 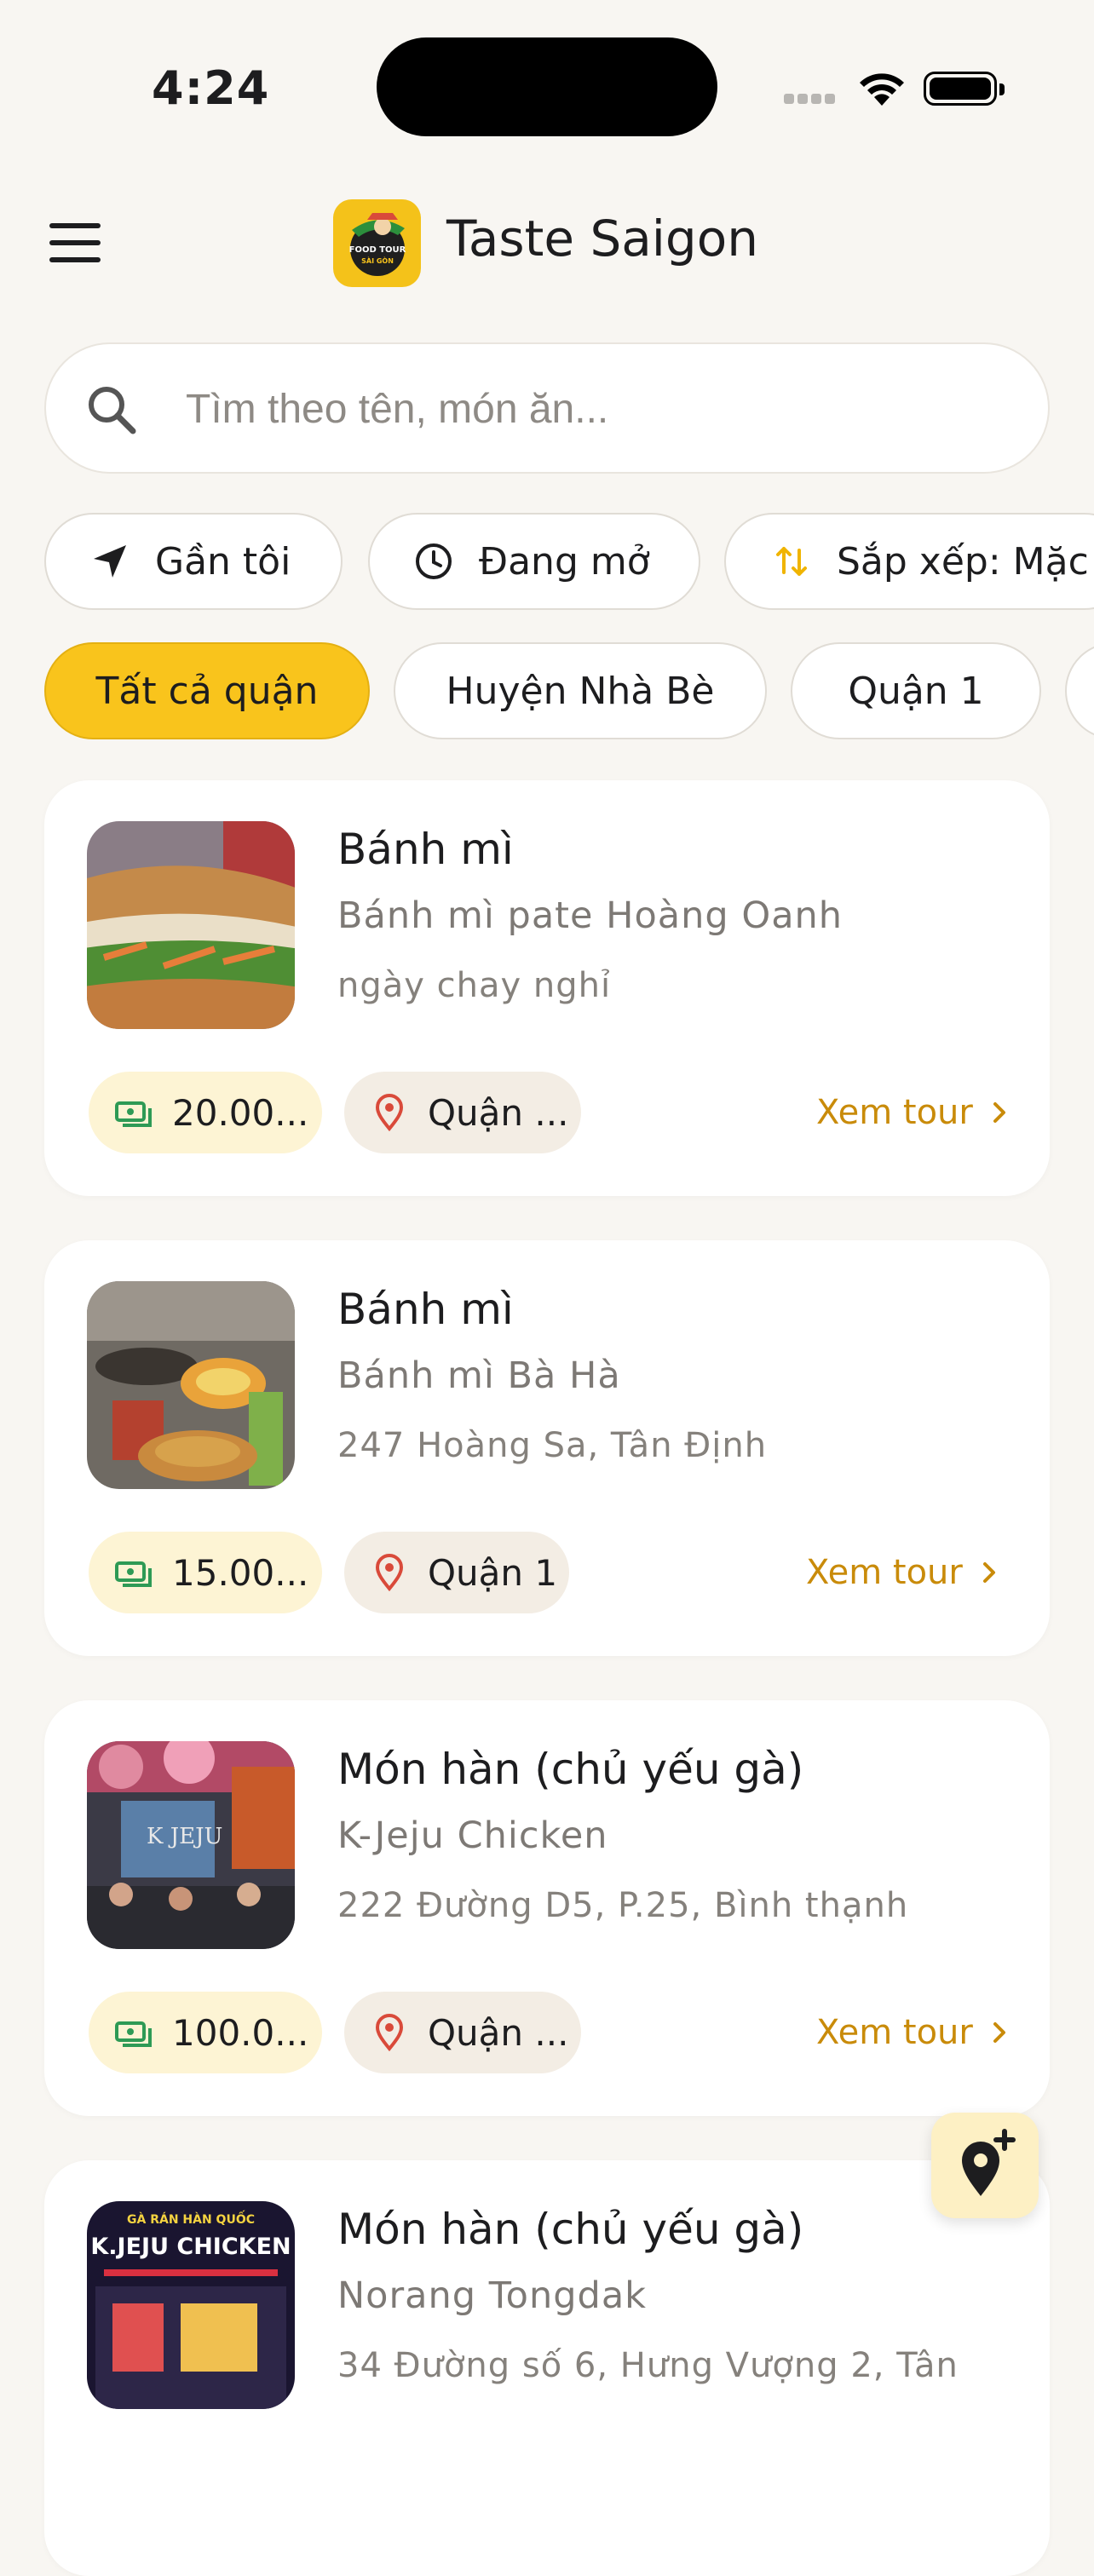 What do you see at coordinates (377, 261) in the screenshot?
I see `svg-text: SÀI GÒN` at bounding box center [377, 261].